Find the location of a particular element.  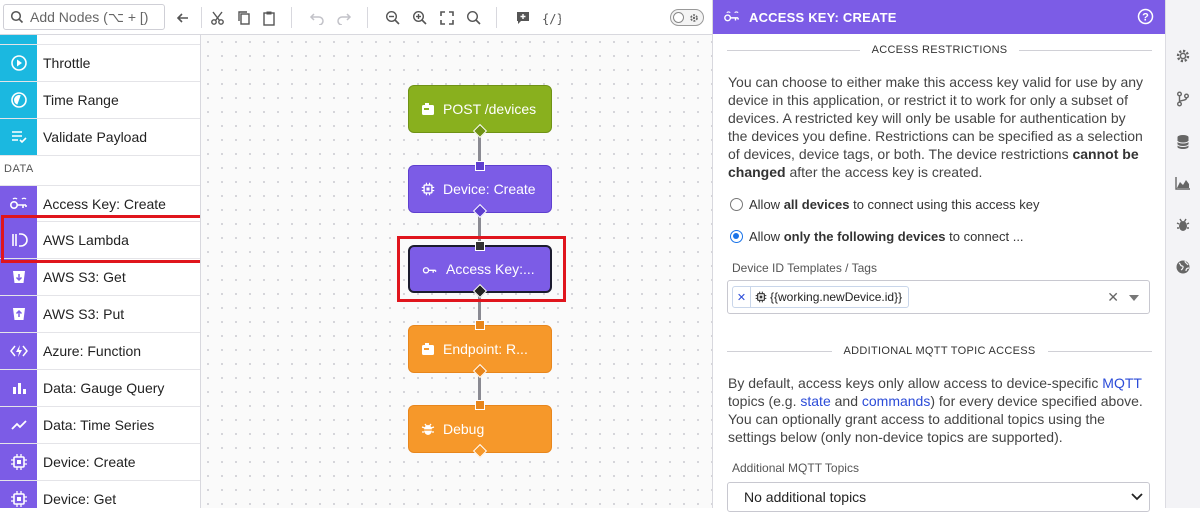

mqtt-link: MQTT is located at coordinates (1121, 383).